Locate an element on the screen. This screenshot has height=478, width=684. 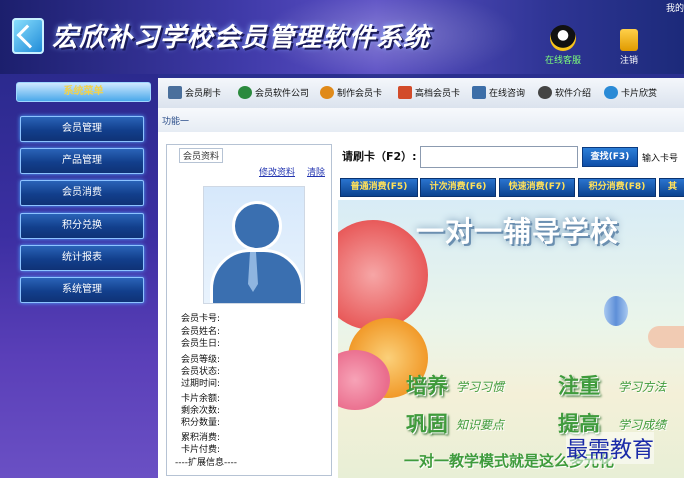
member-info-title: 会员资料 is located at coordinates (201, 155).